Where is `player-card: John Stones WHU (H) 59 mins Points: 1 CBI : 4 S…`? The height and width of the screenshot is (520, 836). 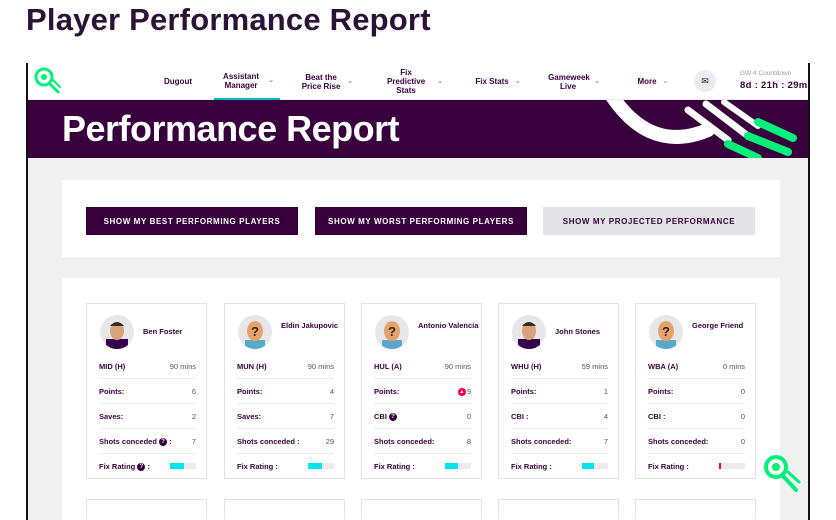
player-card: John Stones WHU (H) 59 mins Points: 1 CBI : 4 S… is located at coordinates (558, 391).